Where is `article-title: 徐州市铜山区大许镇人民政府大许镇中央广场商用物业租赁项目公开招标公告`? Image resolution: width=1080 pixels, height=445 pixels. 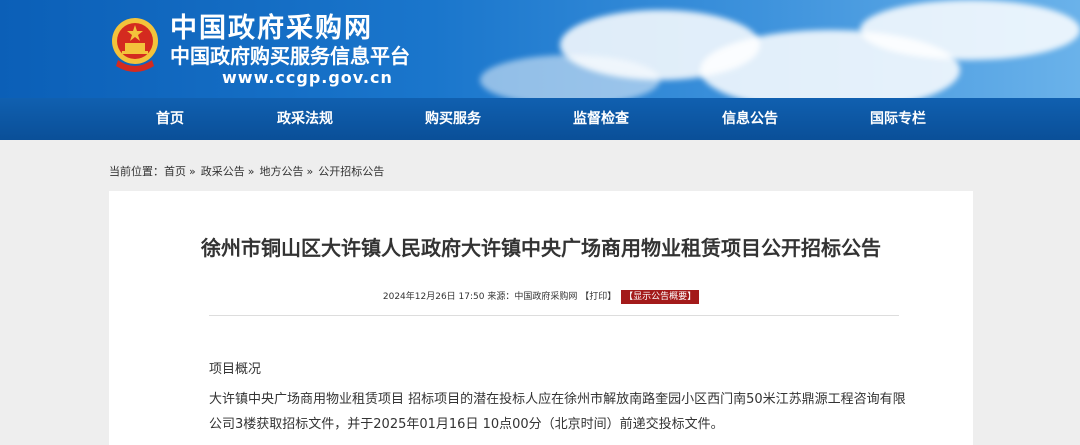 article-title: 徐州市铜山区大许镇人民政府大许镇中央广场商用物业租赁项目公开招标公告 is located at coordinates (541, 248).